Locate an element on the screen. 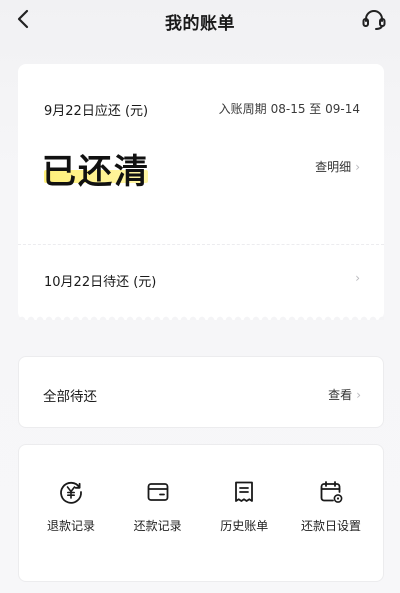 The image size is (400, 593). view-details-label: 查明细 is located at coordinates (333, 167).